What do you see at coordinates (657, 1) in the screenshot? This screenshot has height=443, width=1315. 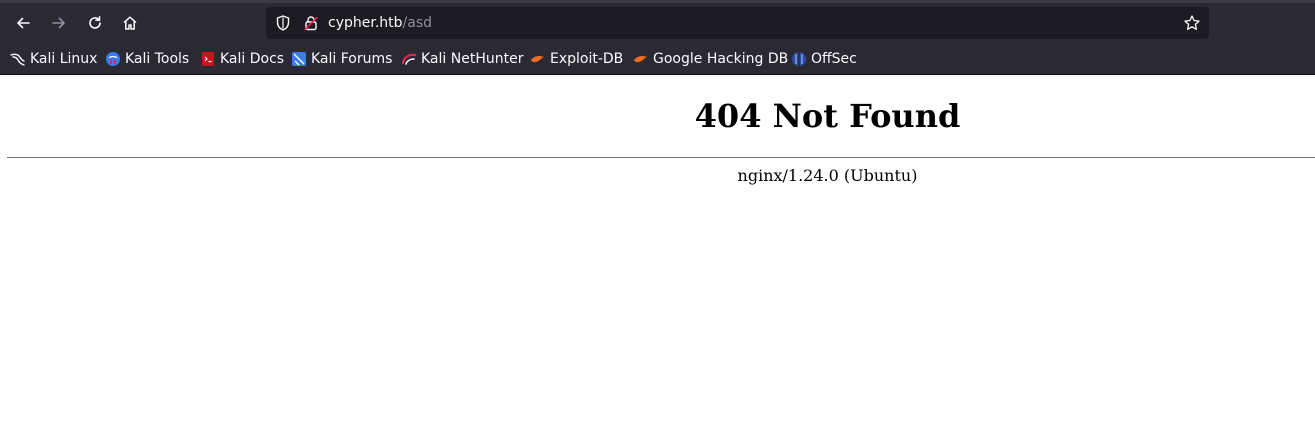 I see `tab-strip` at bounding box center [657, 1].